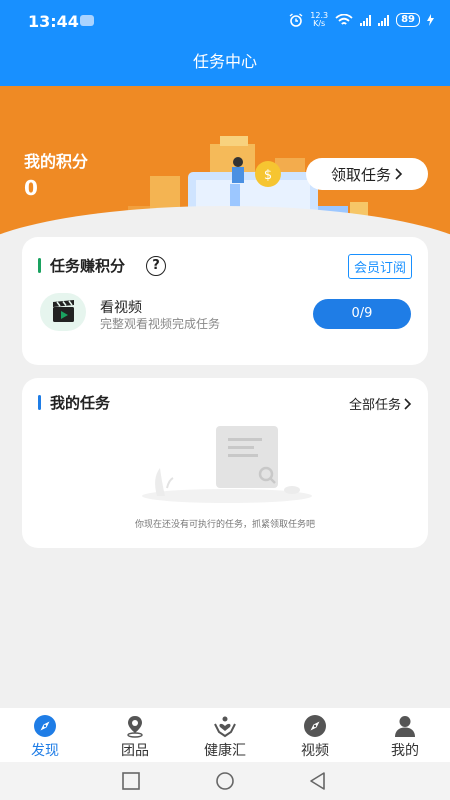  Describe the element at coordinates (56, 161) in the screenshot. I see `points-label: 我的积分` at that location.